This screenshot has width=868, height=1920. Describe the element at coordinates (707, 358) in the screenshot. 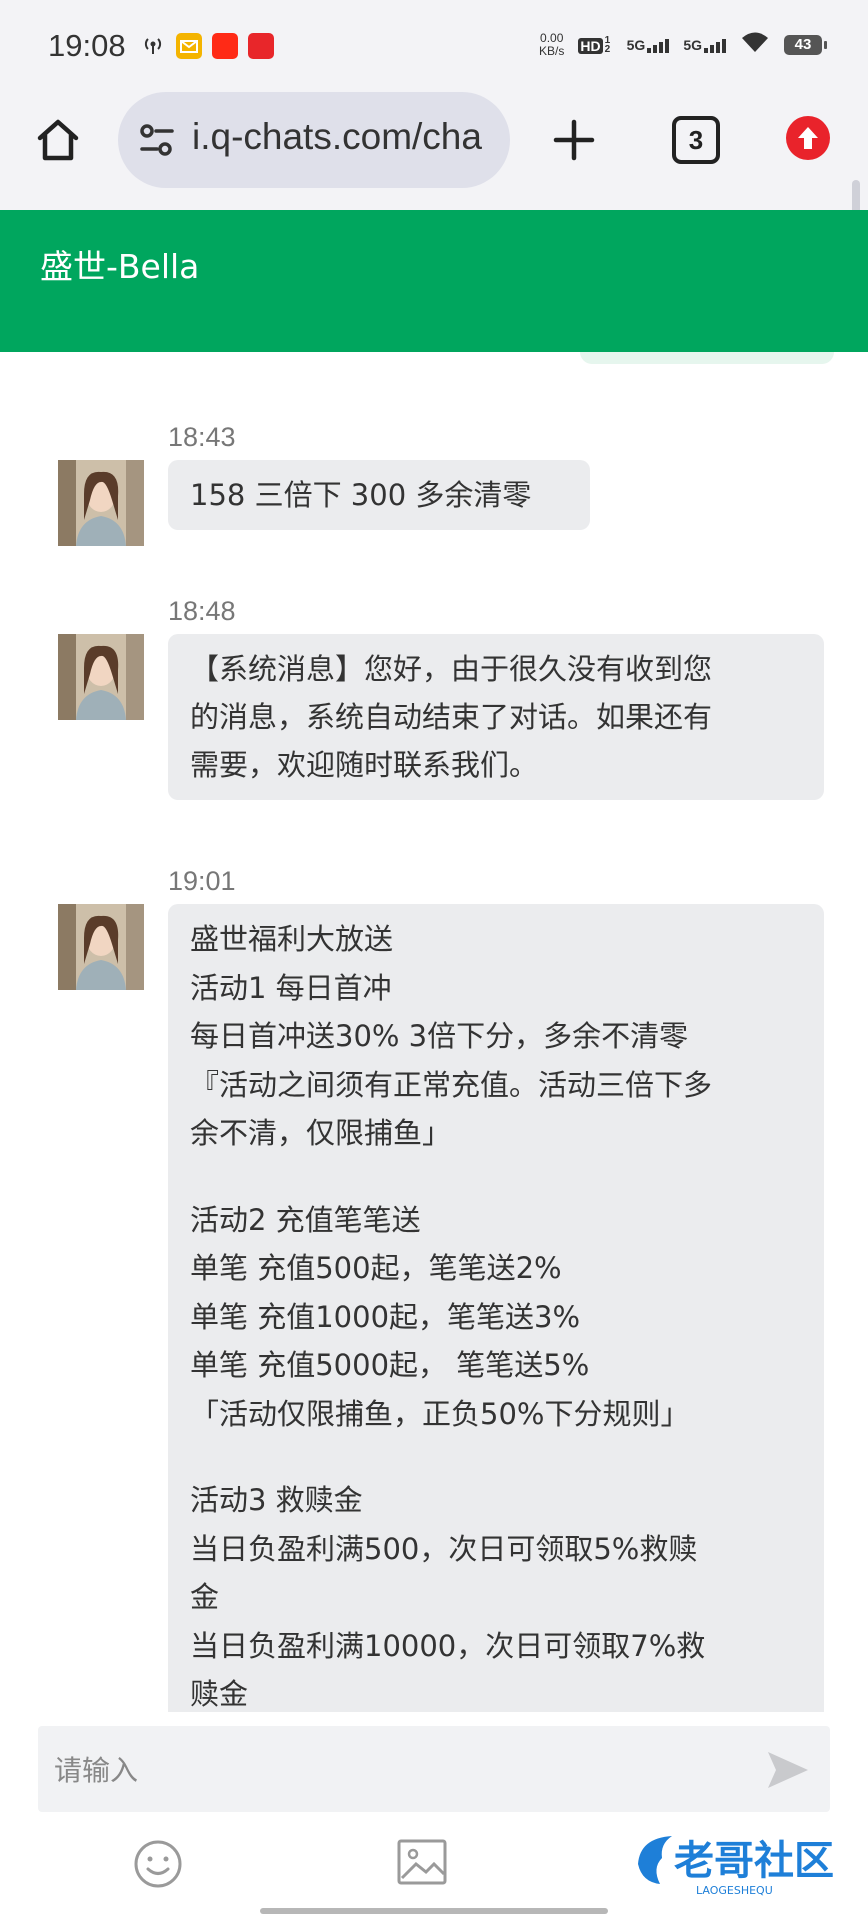

I see `previous-message-bubble` at that location.